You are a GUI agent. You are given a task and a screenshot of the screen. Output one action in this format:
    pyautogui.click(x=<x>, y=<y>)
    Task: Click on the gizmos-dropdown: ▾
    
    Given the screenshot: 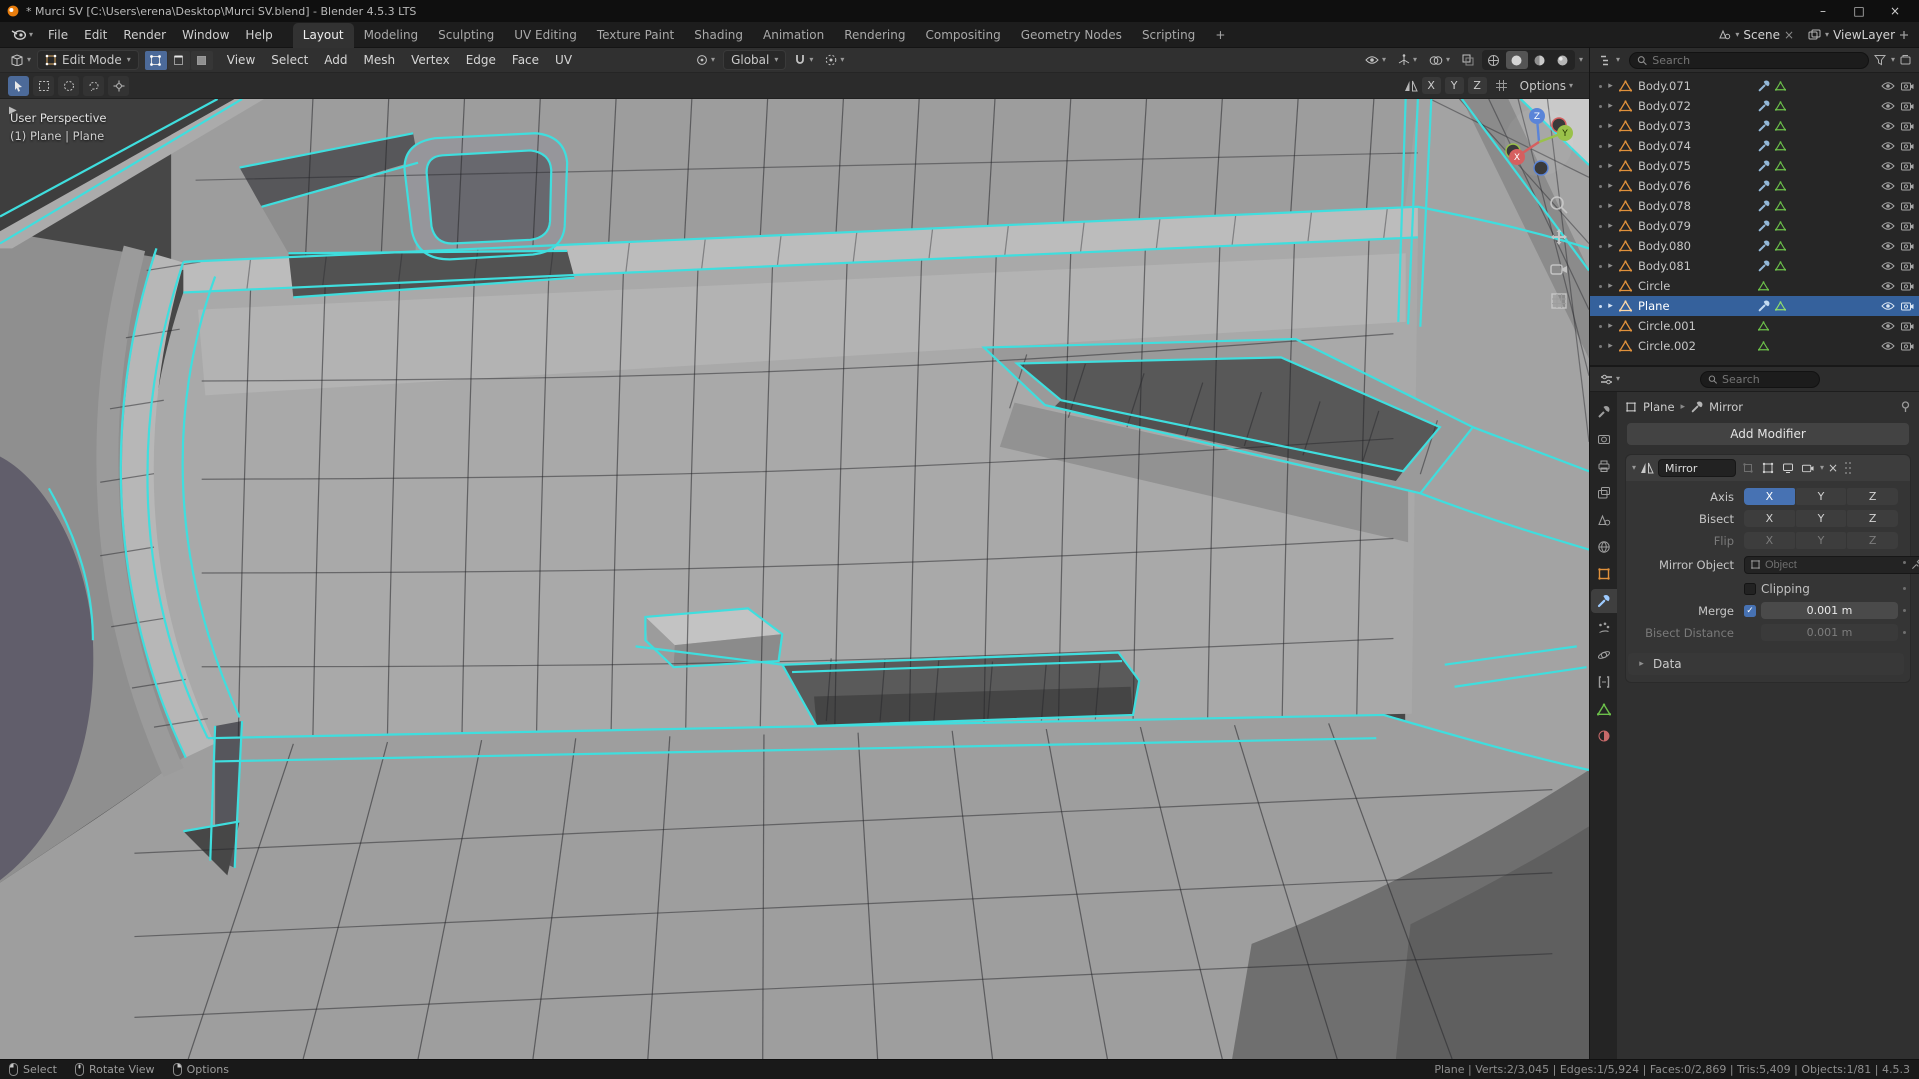 What is the action you would take?
    pyautogui.click(x=1407, y=60)
    